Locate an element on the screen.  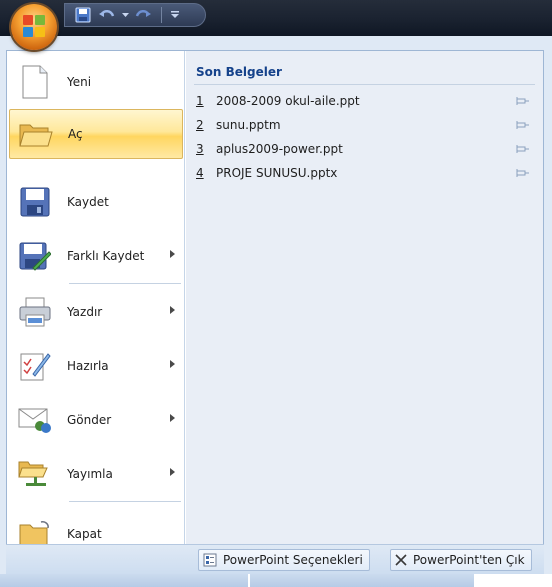
options-icon is located at coordinates (210, 560).